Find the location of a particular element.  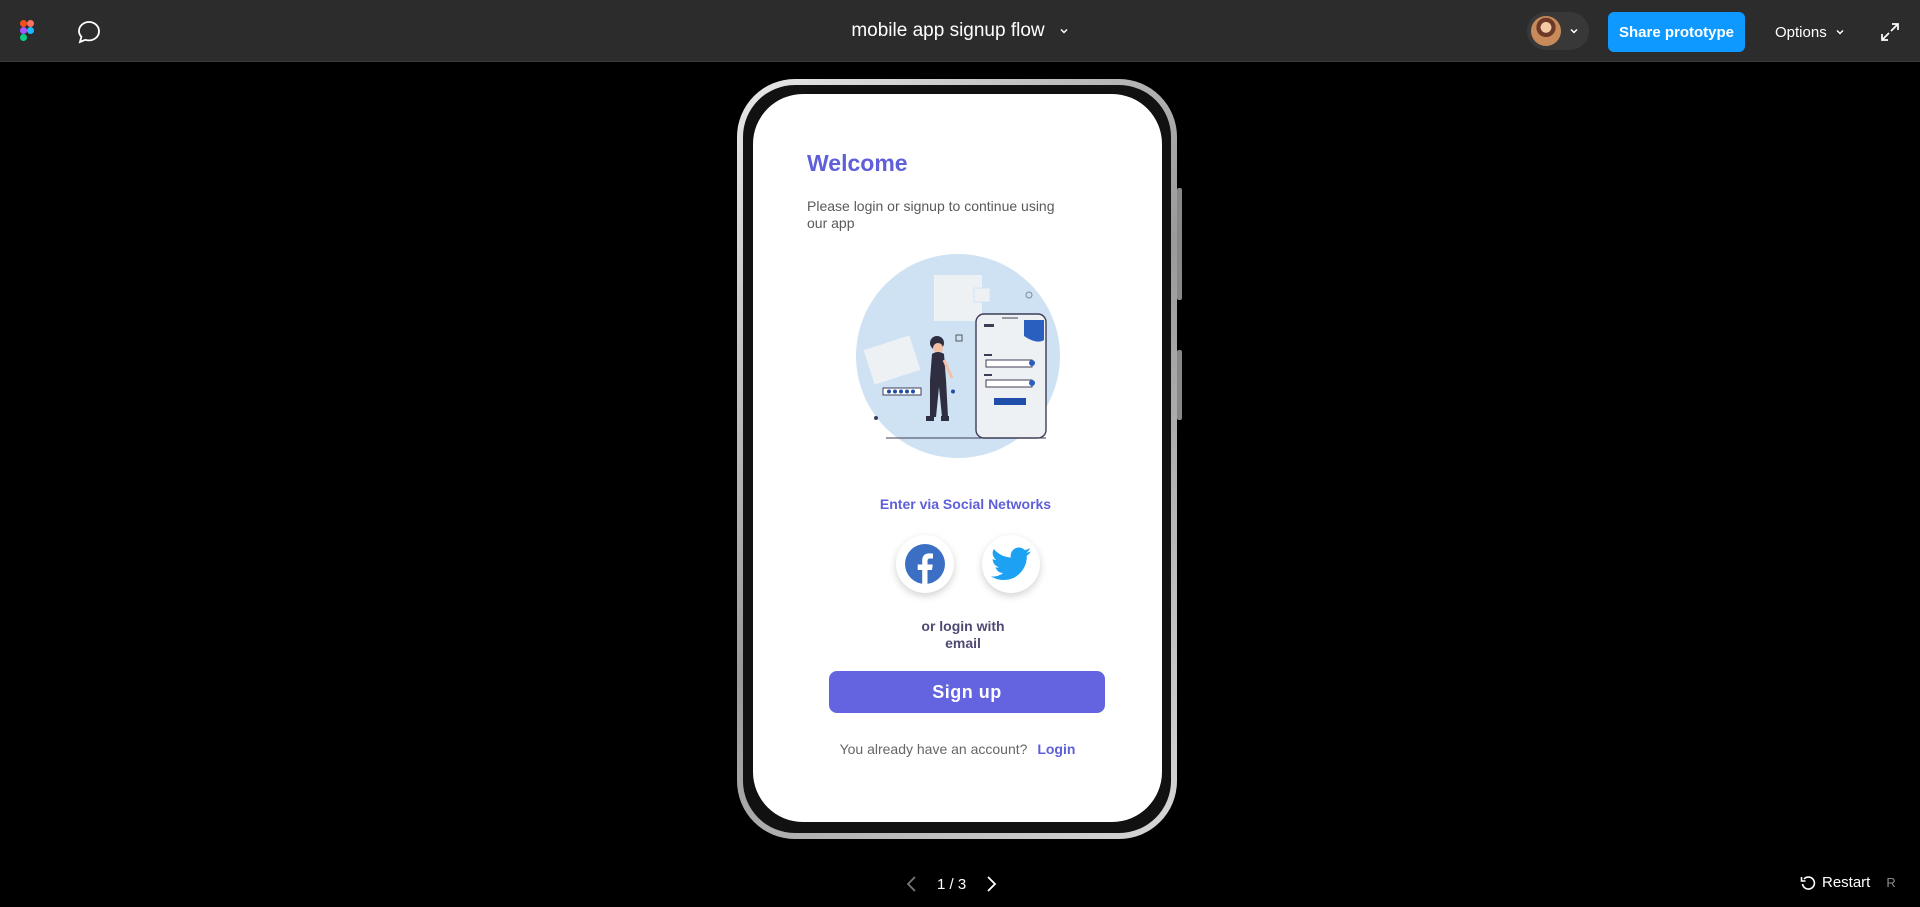

alt-login-text: or login with email is located at coordinates (963, 634).